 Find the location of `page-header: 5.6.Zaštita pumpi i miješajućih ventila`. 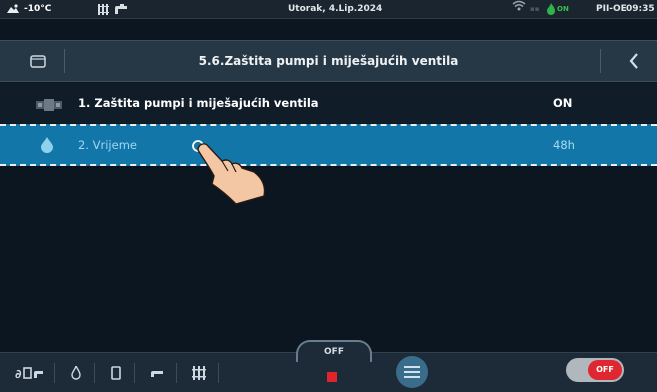

page-header: 5.6.Zaštita pumpi i miješajućih ventila is located at coordinates (328, 61).